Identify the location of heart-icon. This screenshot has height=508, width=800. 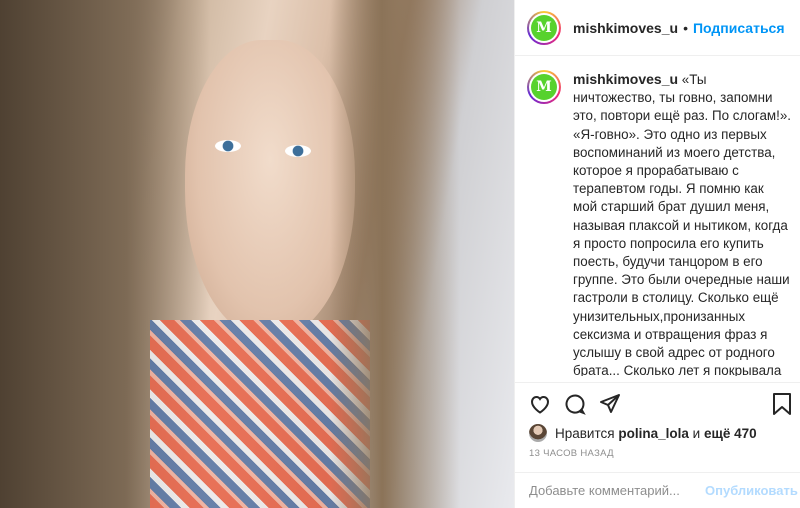
(540, 404).